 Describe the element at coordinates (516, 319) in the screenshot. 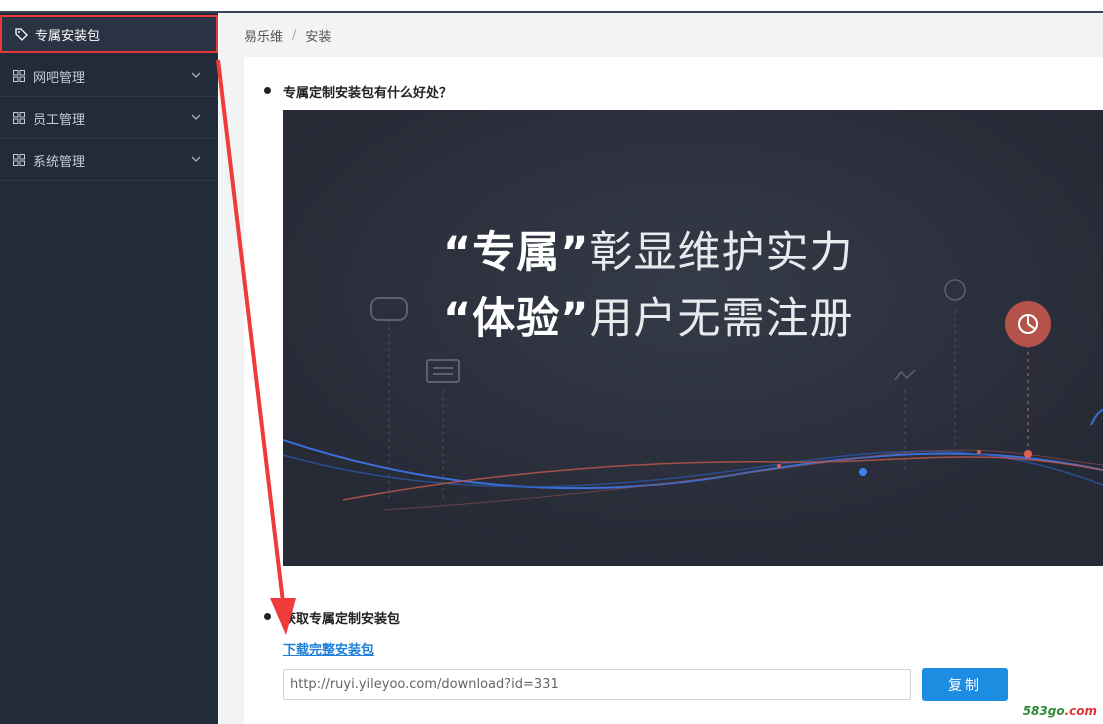

I see `banner-line-2-quoted: “体验”` at that location.